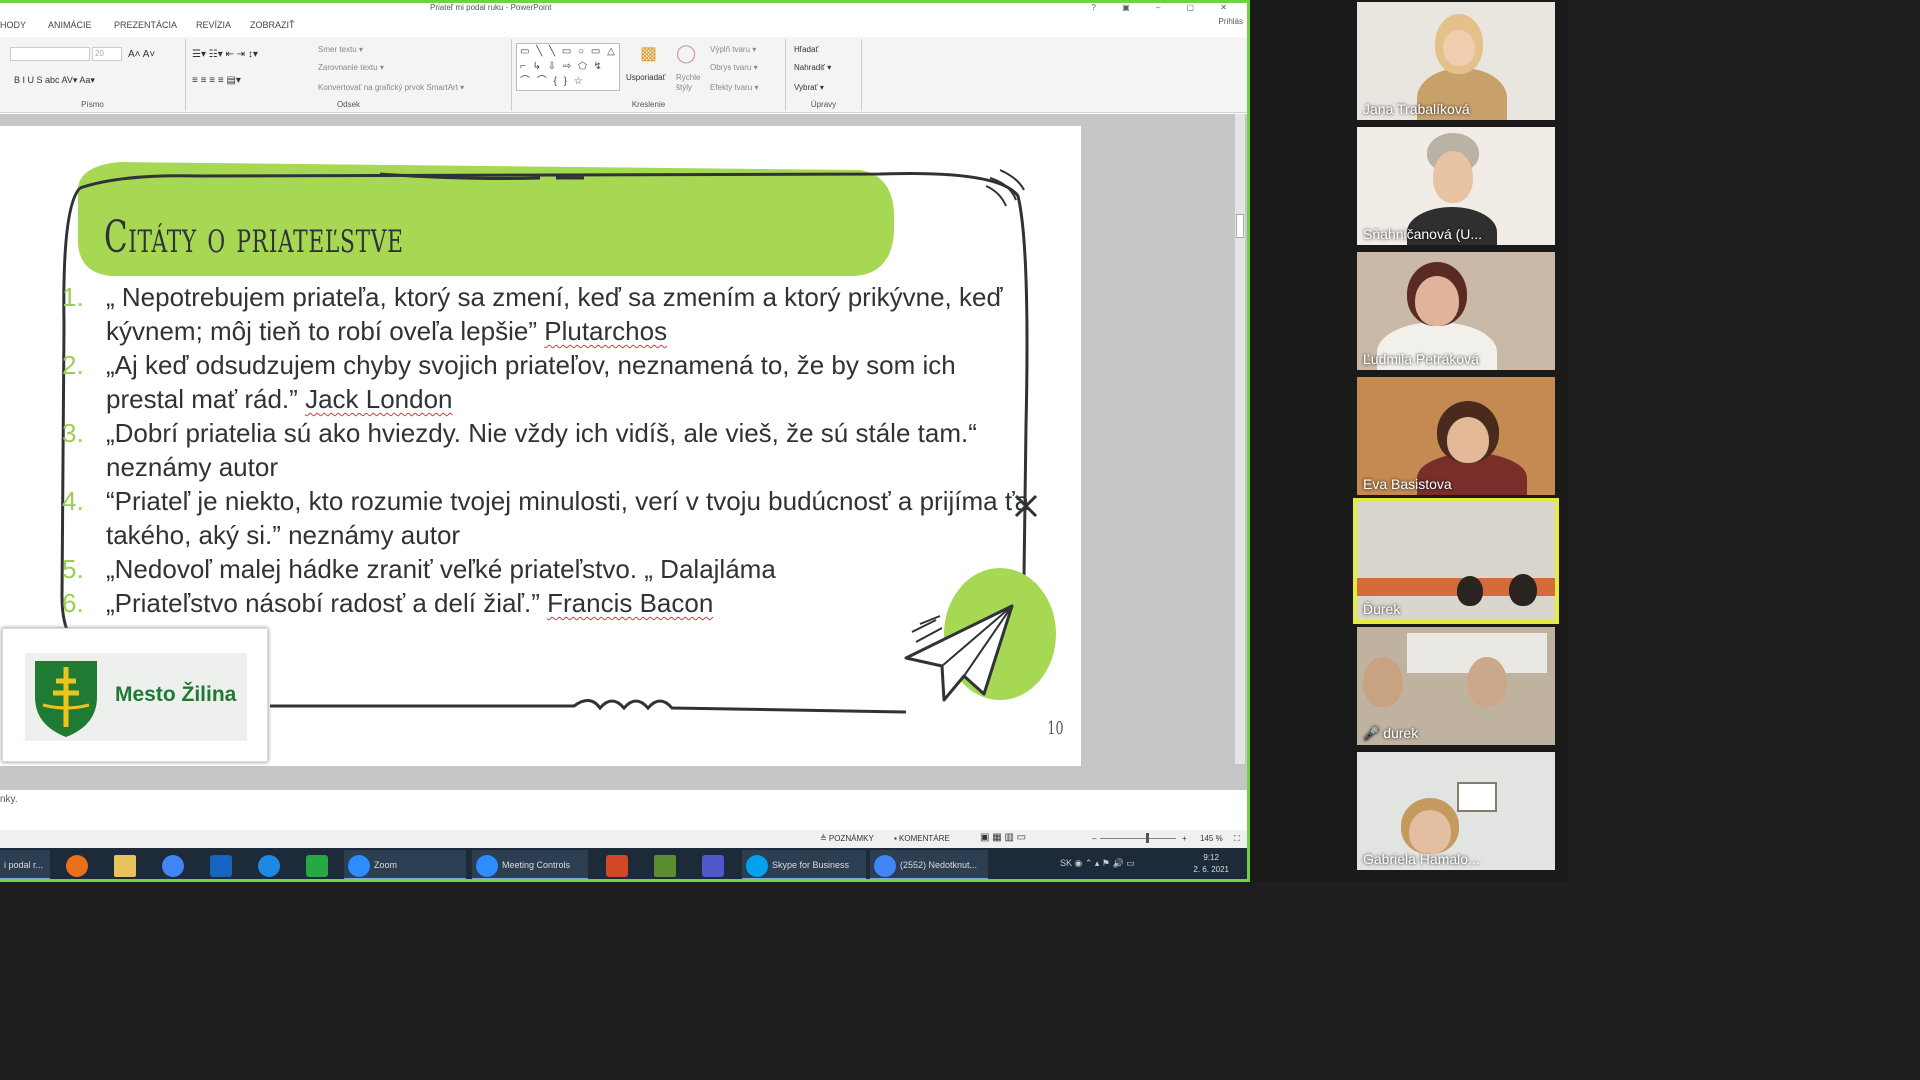 This screenshot has width=1920, height=1080. I want to click on shape-outline-button: Obrys tvaru ▾, so click(734, 67).